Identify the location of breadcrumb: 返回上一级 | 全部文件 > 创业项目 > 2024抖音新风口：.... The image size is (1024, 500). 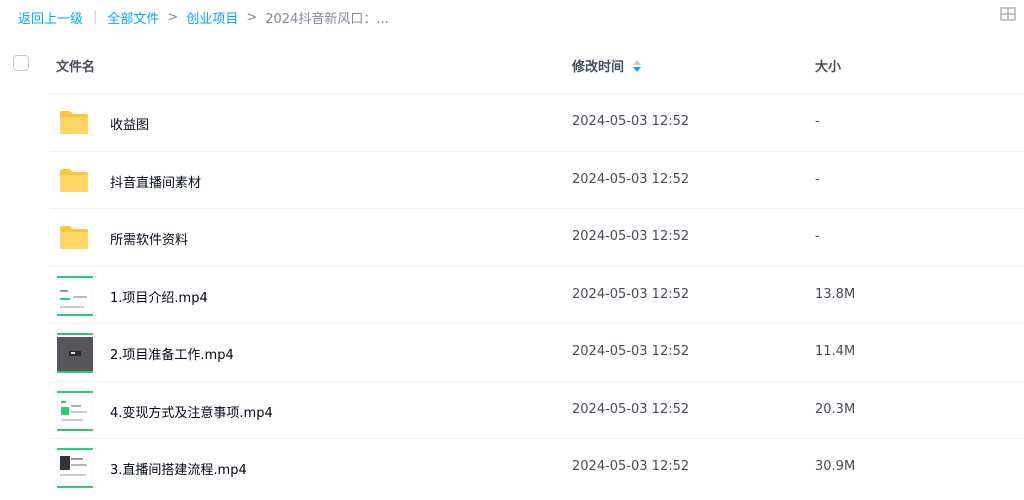
(203, 17).